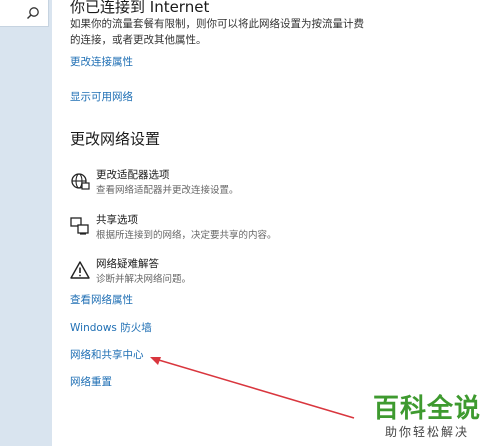 Image resolution: width=500 pixels, height=446 pixels. What do you see at coordinates (252, 388) in the screenshot?
I see `annotation-arrow` at bounding box center [252, 388].